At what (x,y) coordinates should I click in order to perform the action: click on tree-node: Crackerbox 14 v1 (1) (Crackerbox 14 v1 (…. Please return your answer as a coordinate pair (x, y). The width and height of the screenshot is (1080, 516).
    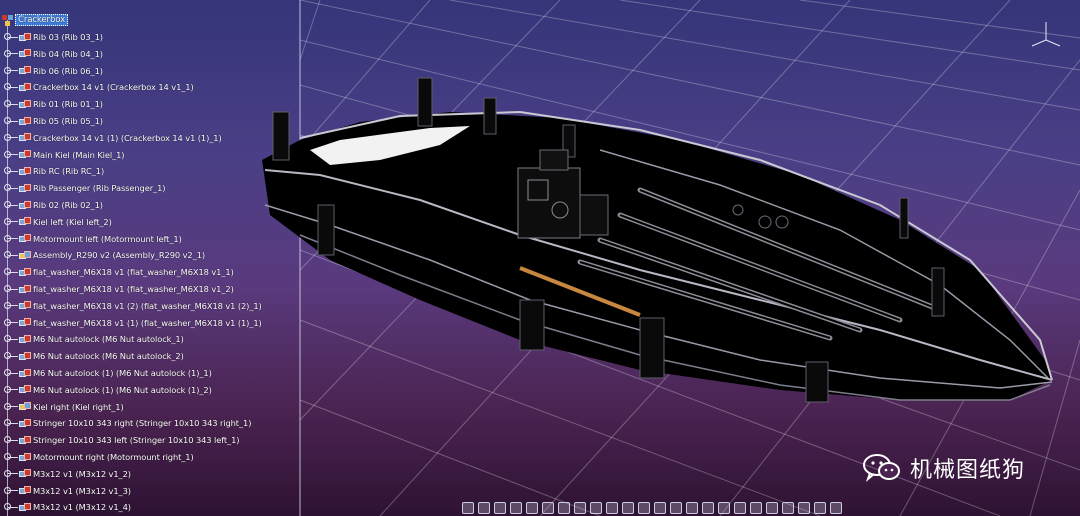
    Looking at the image, I should click on (112, 138).